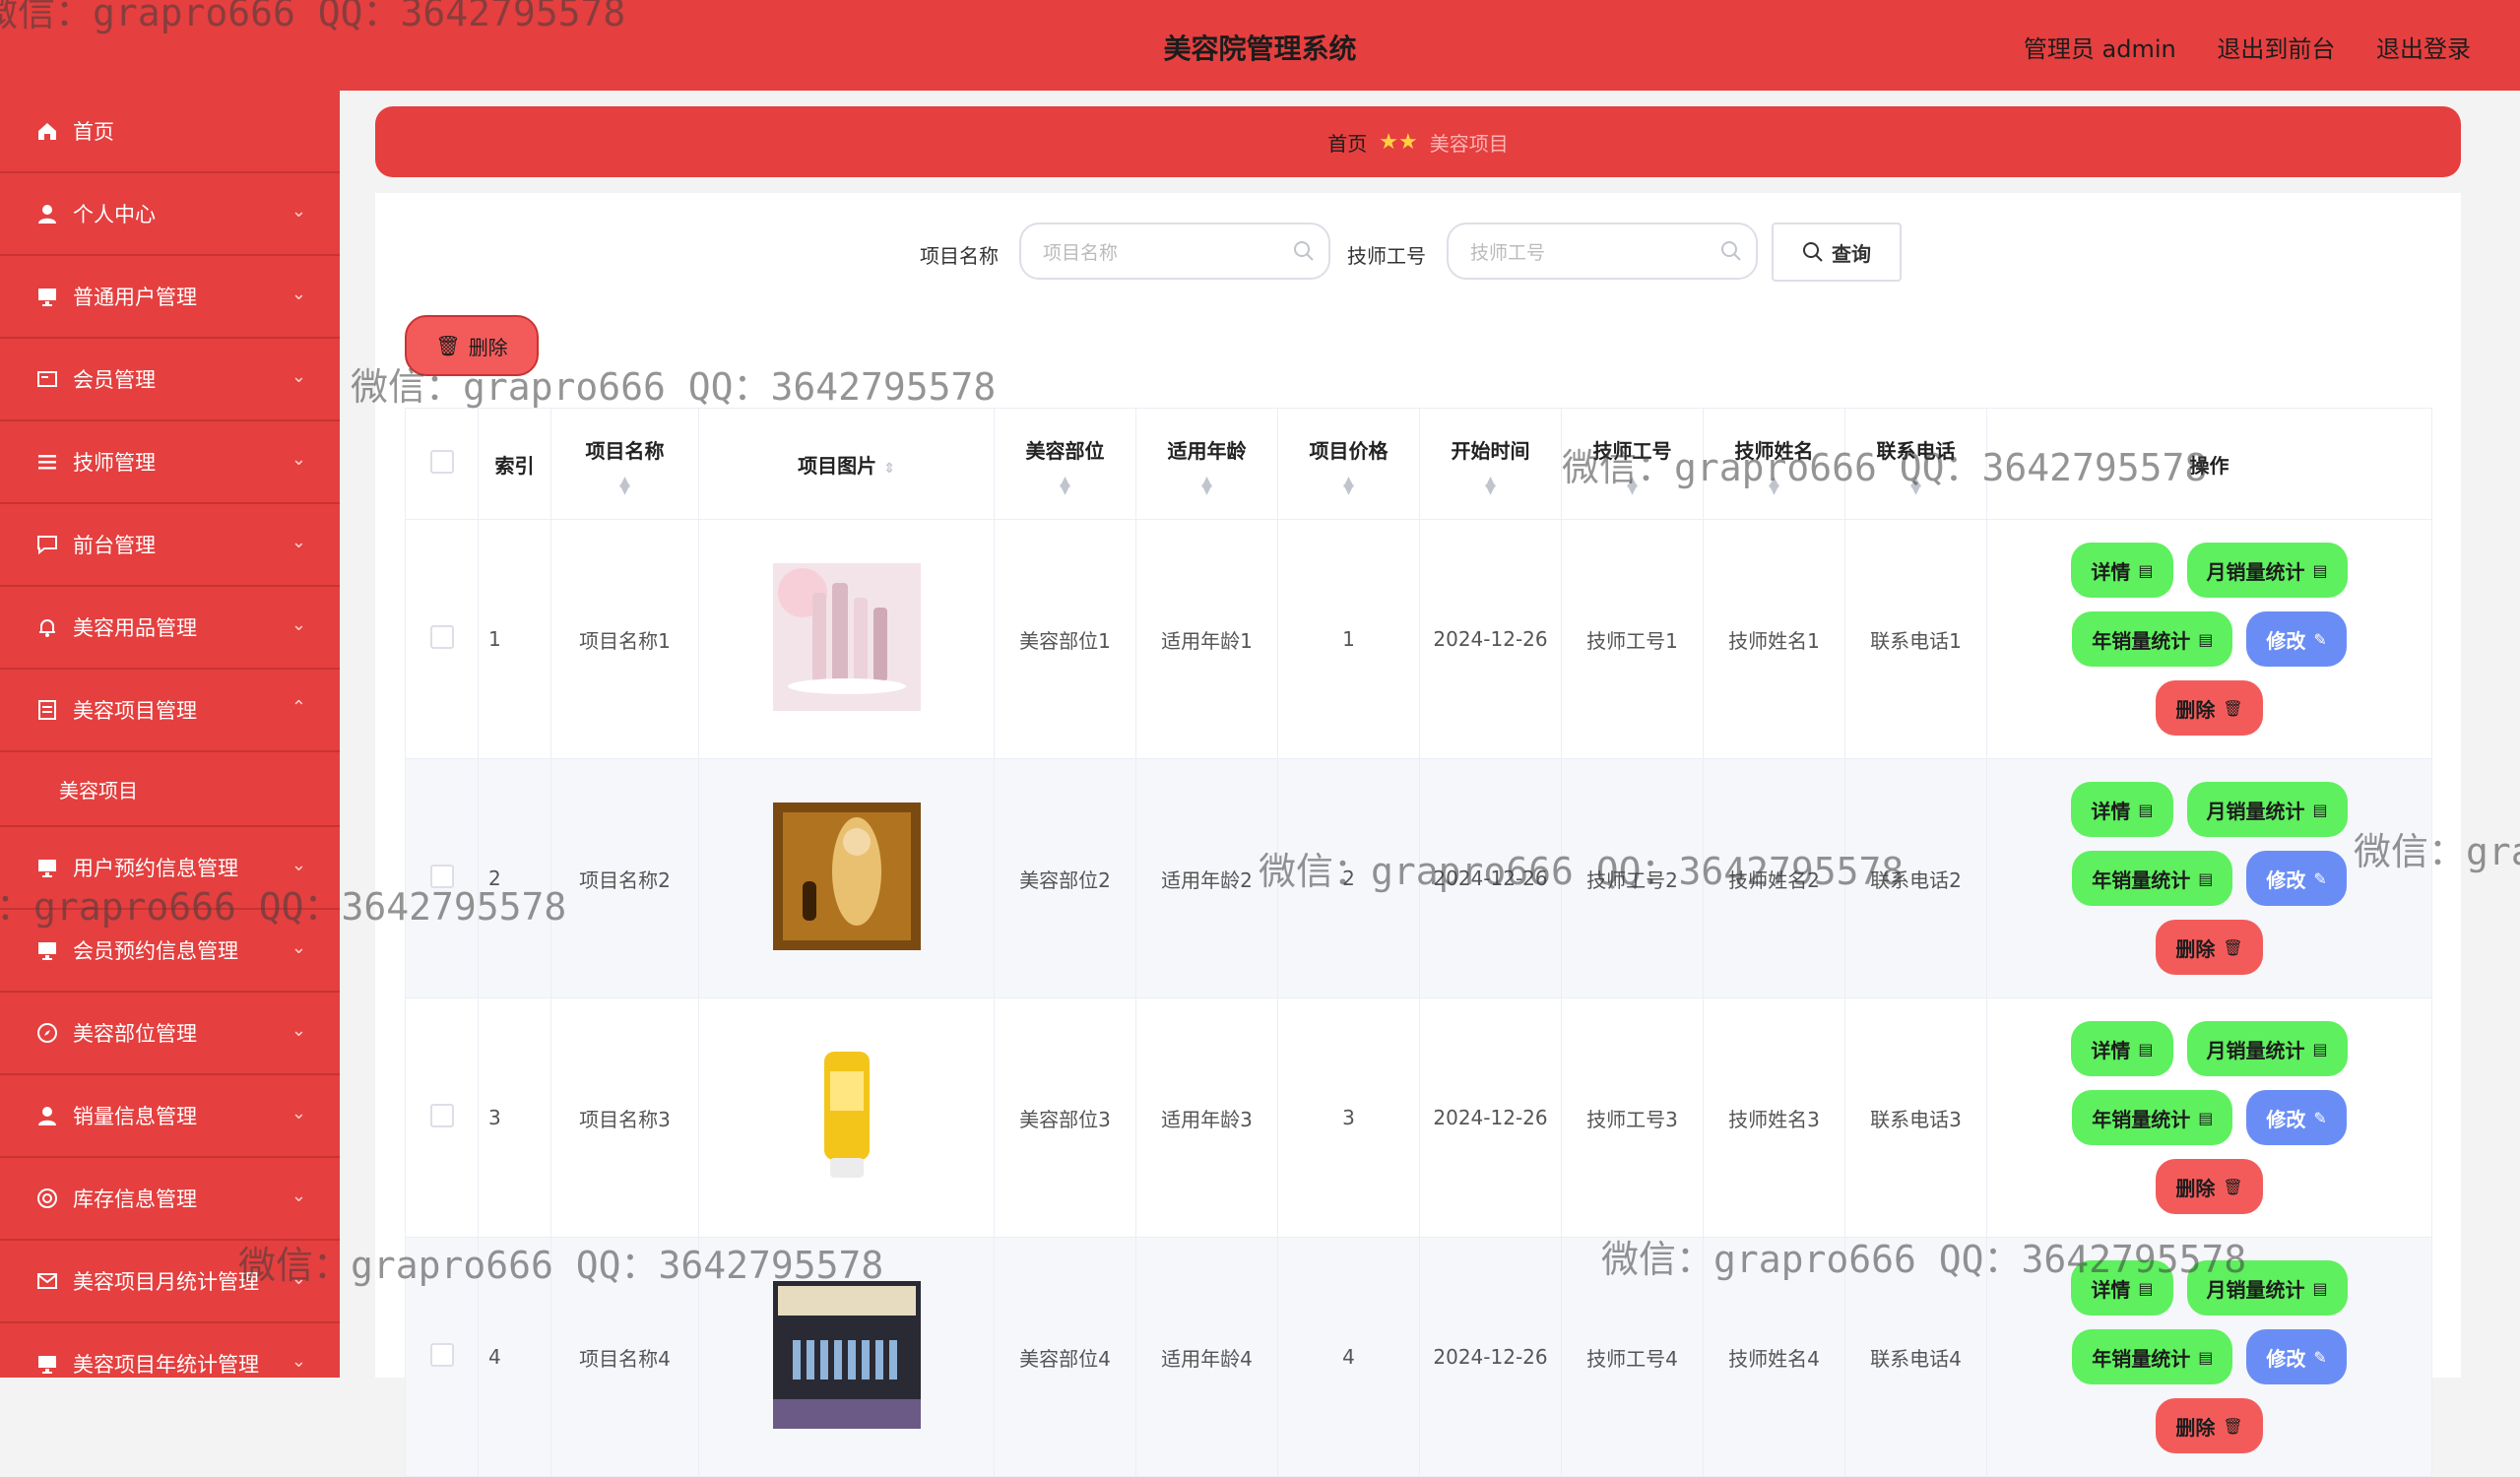 The height and width of the screenshot is (1477, 2520). What do you see at coordinates (2100, 49) in the screenshot?
I see `admin-label: 管理员 admin` at bounding box center [2100, 49].